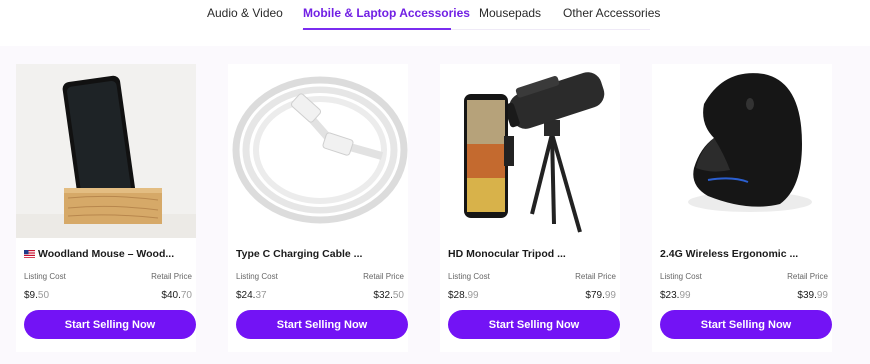 The width and height of the screenshot is (870, 364). I want to click on listing-cost-value: $24.37, so click(251, 295).